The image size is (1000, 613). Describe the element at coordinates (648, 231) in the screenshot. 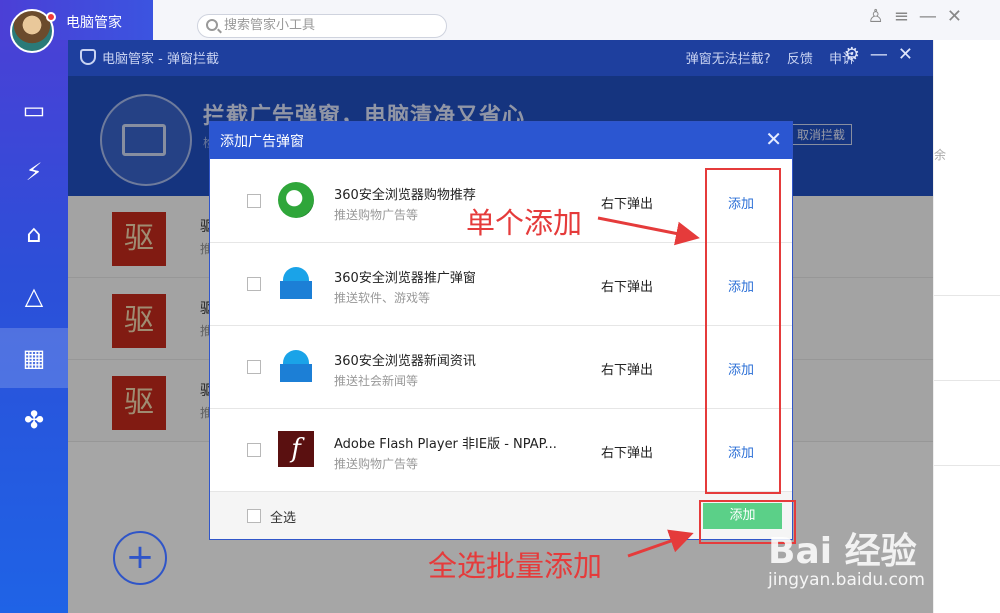

I see `arrow-single` at that location.